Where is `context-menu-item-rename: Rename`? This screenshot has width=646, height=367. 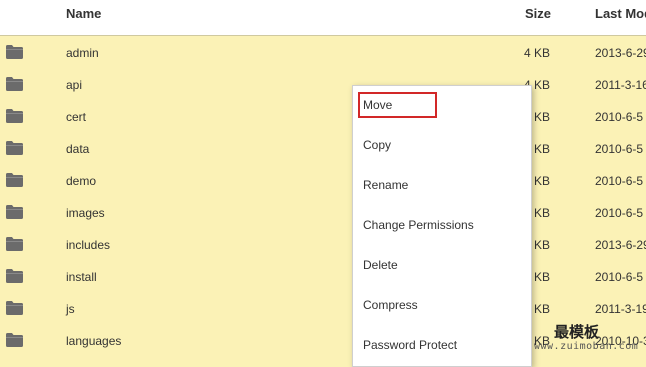 context-menu-item-rename: Rename is located at coordinates (385, 185).